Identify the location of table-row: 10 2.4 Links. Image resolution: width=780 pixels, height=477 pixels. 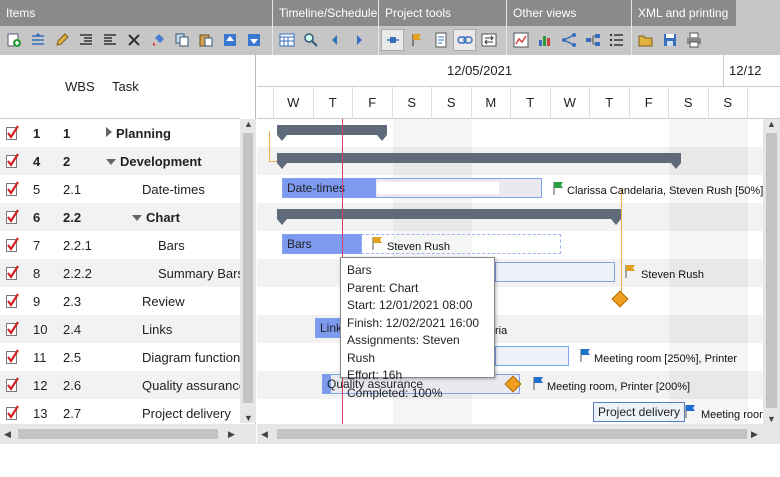
(120, 329).